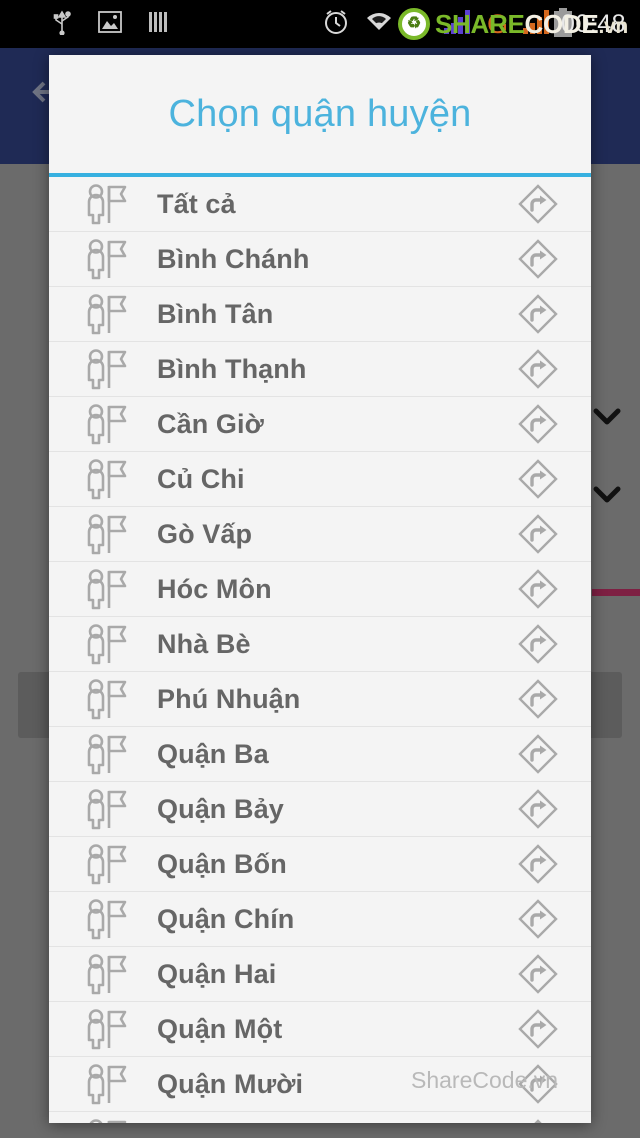 Image resolution: width=640 pixels, height=1138 pixels. Describe the element at coordinates (213, 753) in the screenshot. I see `list-item-label: Quận Ba` at that location.